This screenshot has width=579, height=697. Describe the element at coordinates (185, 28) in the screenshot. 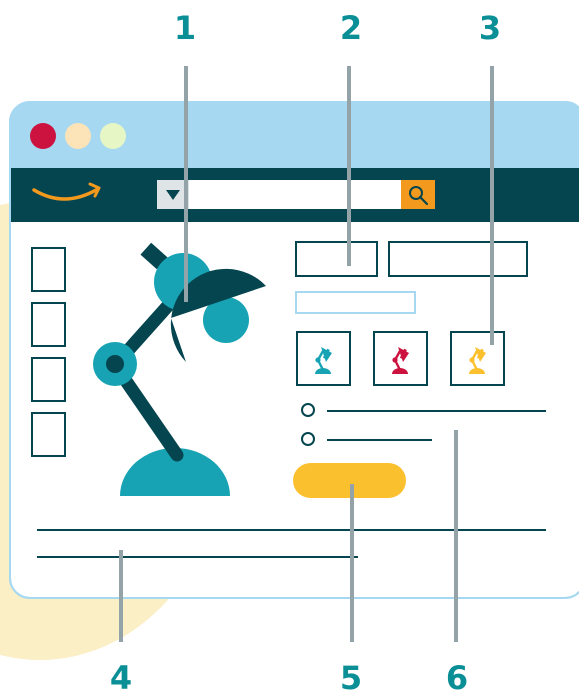

I see `callout-number-1: 1` at that location.